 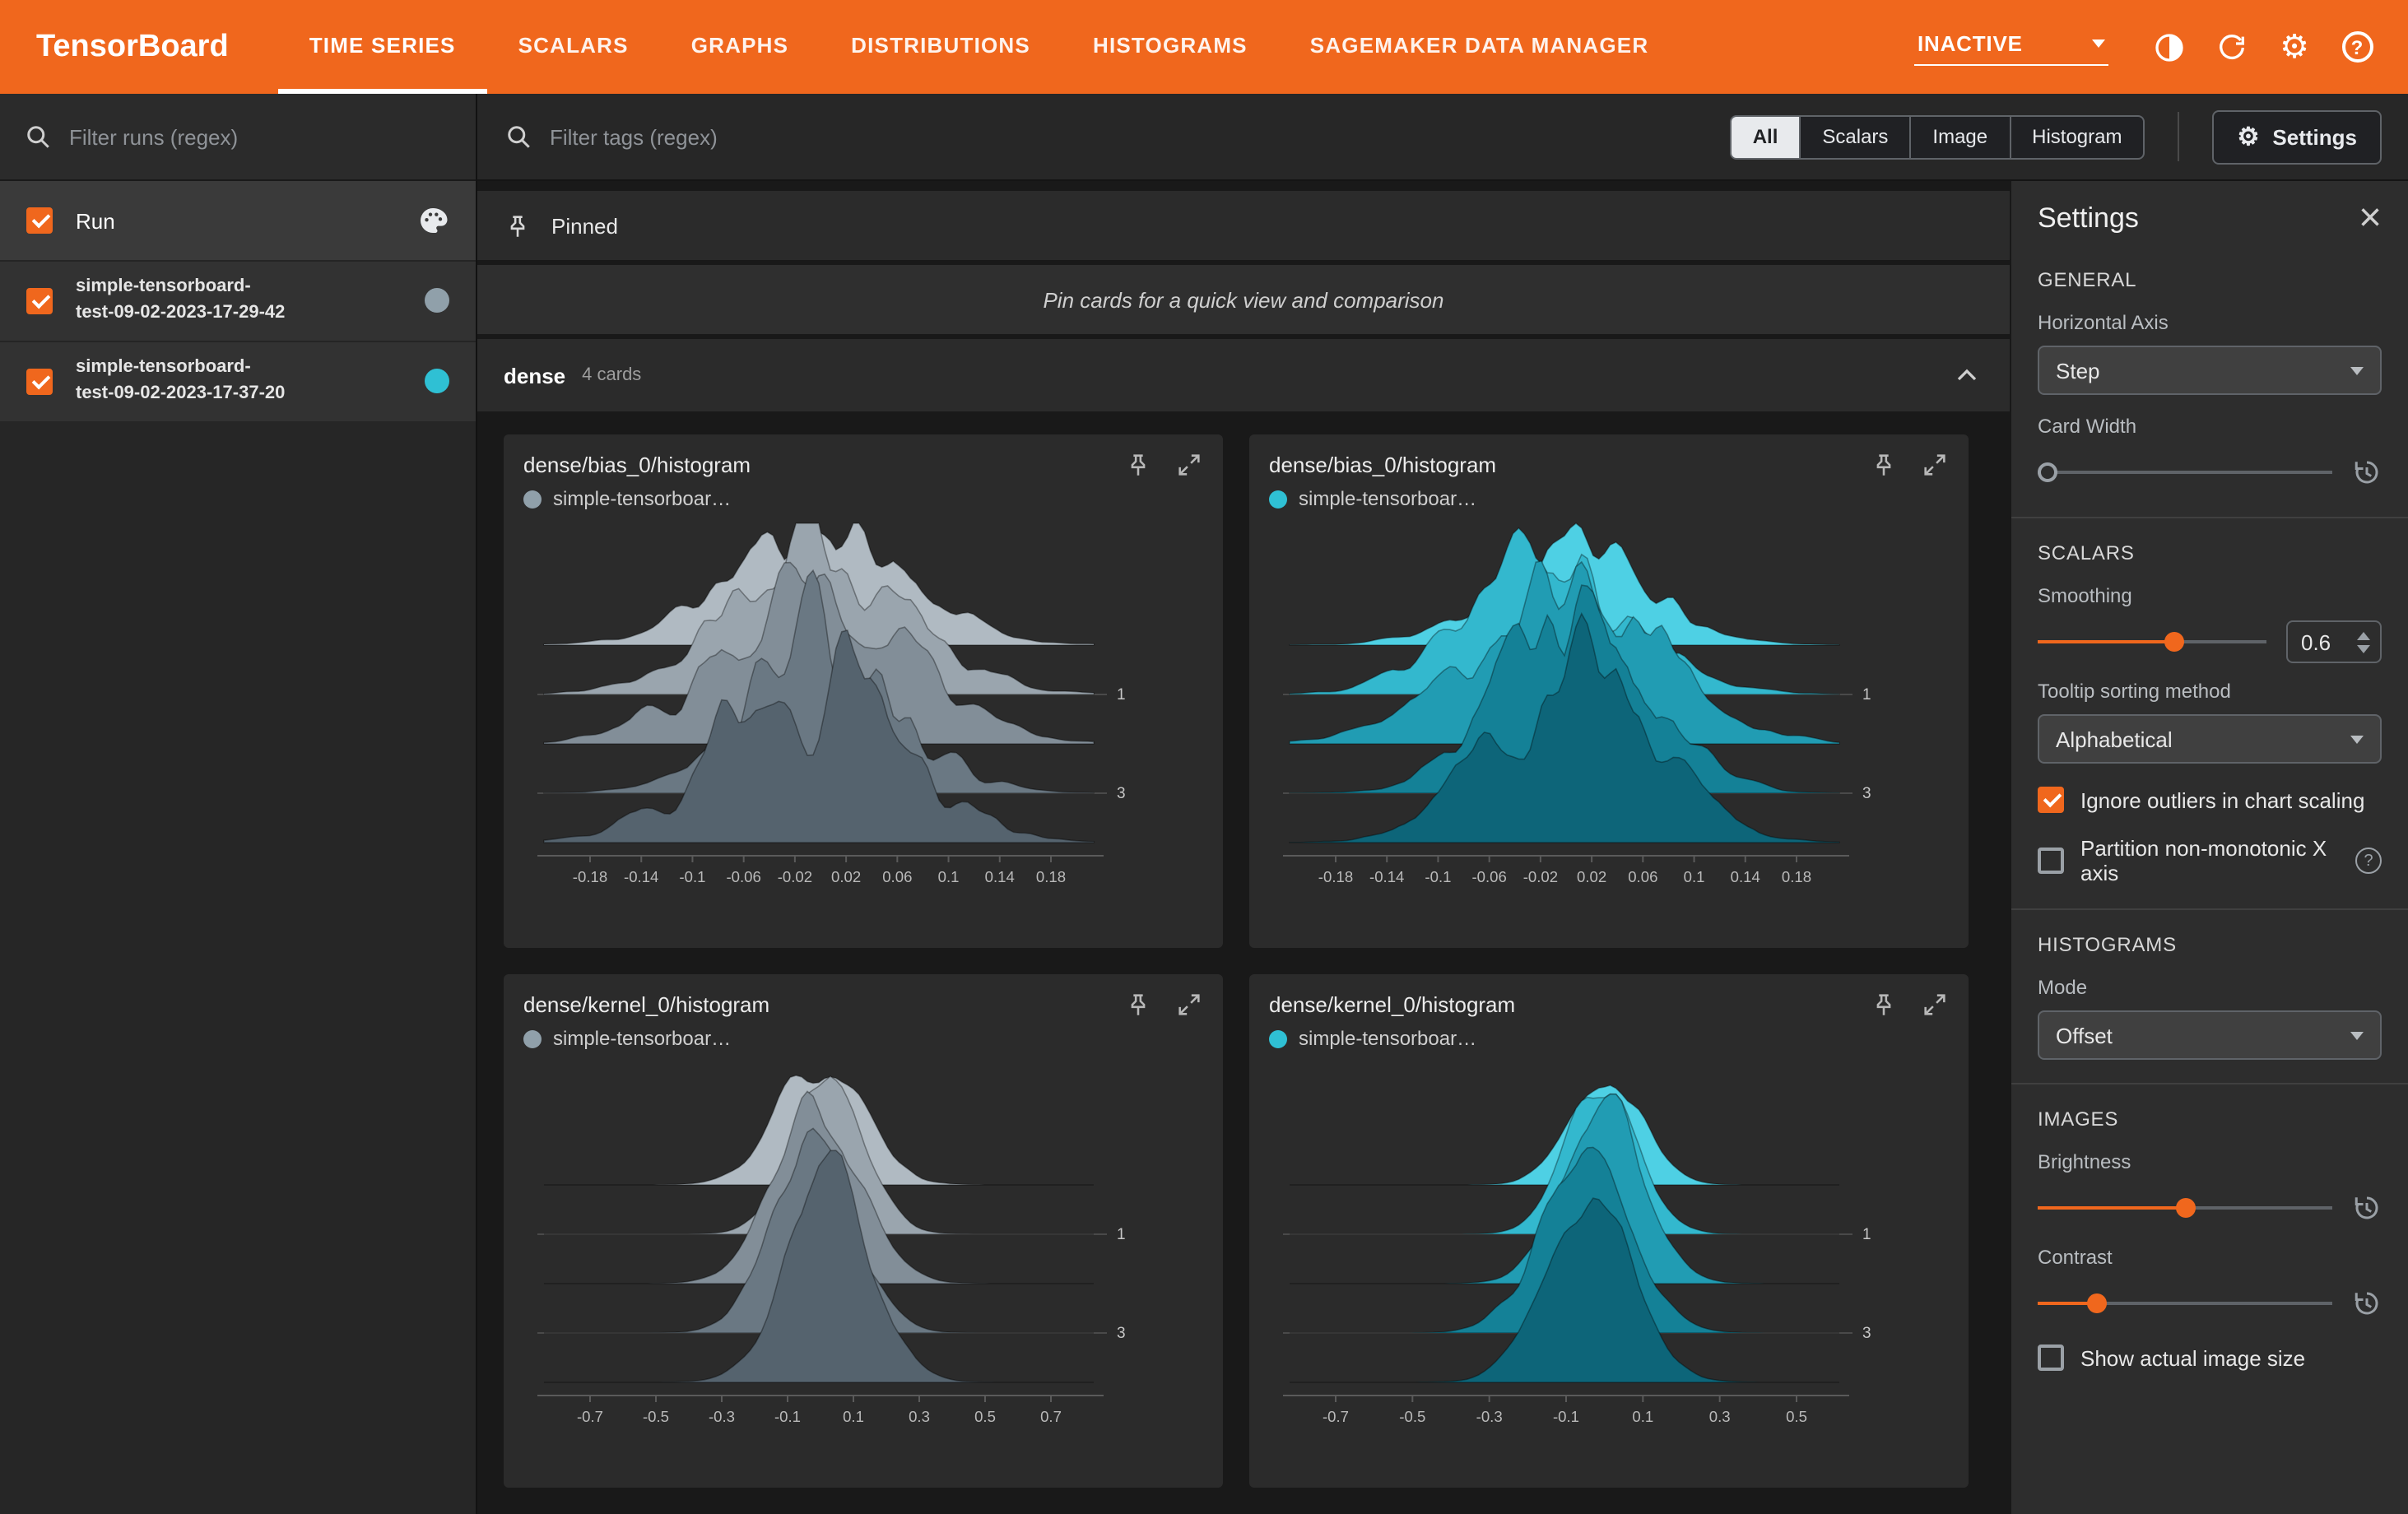 I want to click on show-actual-size-checkbox, so click(x=2051, y=1357).